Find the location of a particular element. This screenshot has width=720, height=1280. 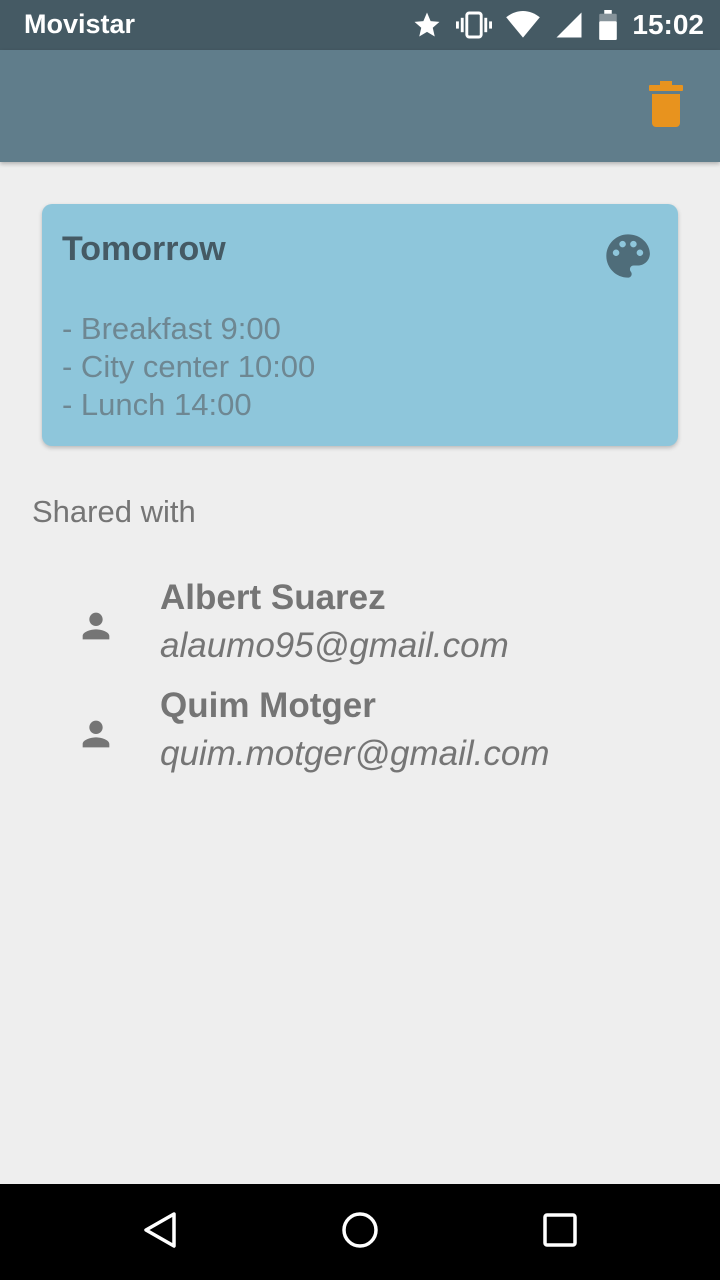

palette-icon is located at coordinates (628, 258).